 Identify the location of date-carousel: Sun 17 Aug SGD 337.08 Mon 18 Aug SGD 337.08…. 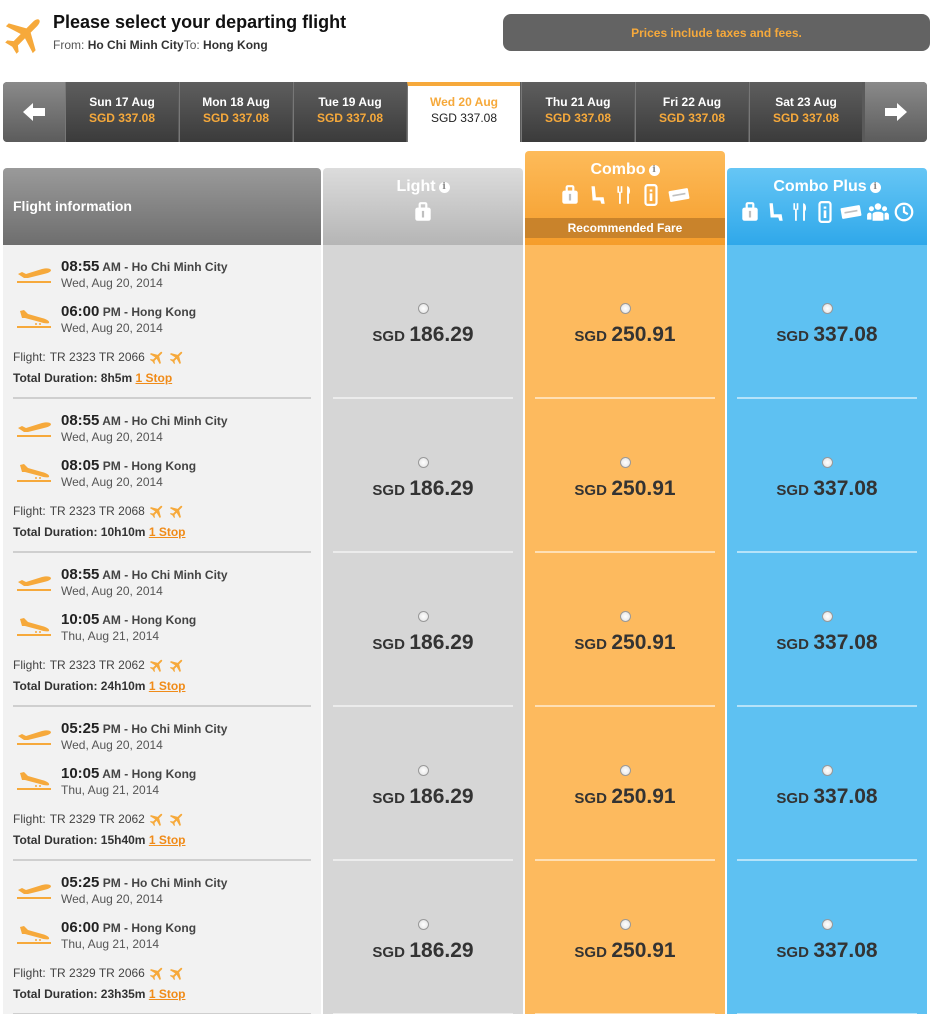
(465, 112).